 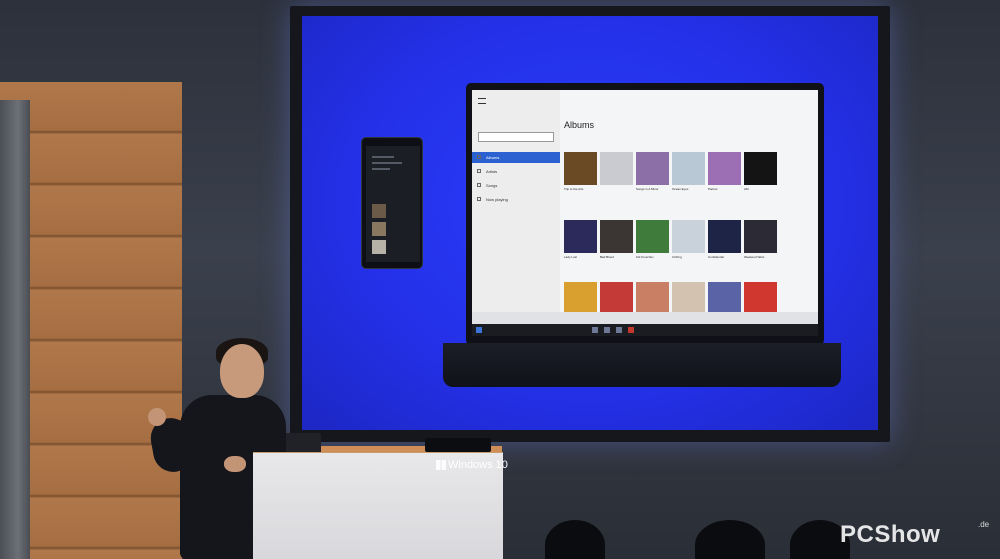 I want to click on album-caption: Ctrlrlng, so click(x=677, y=257).